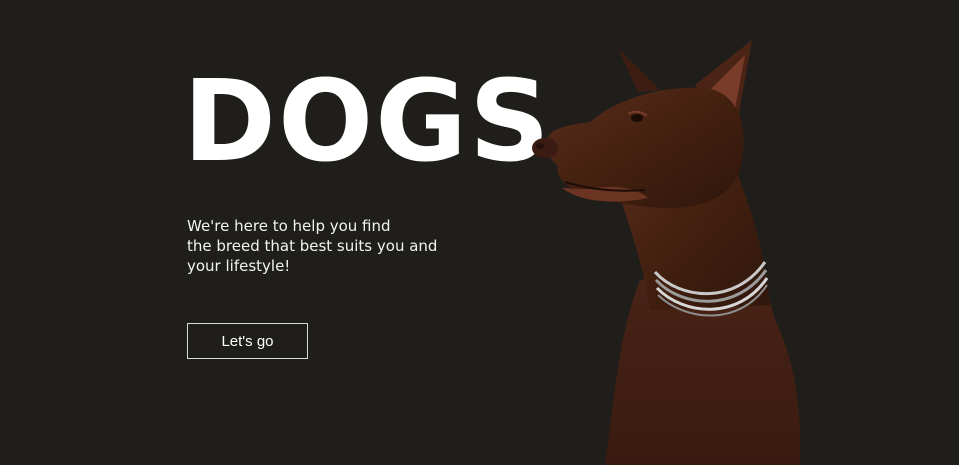 The image size is (959, 465). Describe the element at coordinates (289, 226) in the screenshot. I see `subtitle-line: We're here to help you find` at that location.